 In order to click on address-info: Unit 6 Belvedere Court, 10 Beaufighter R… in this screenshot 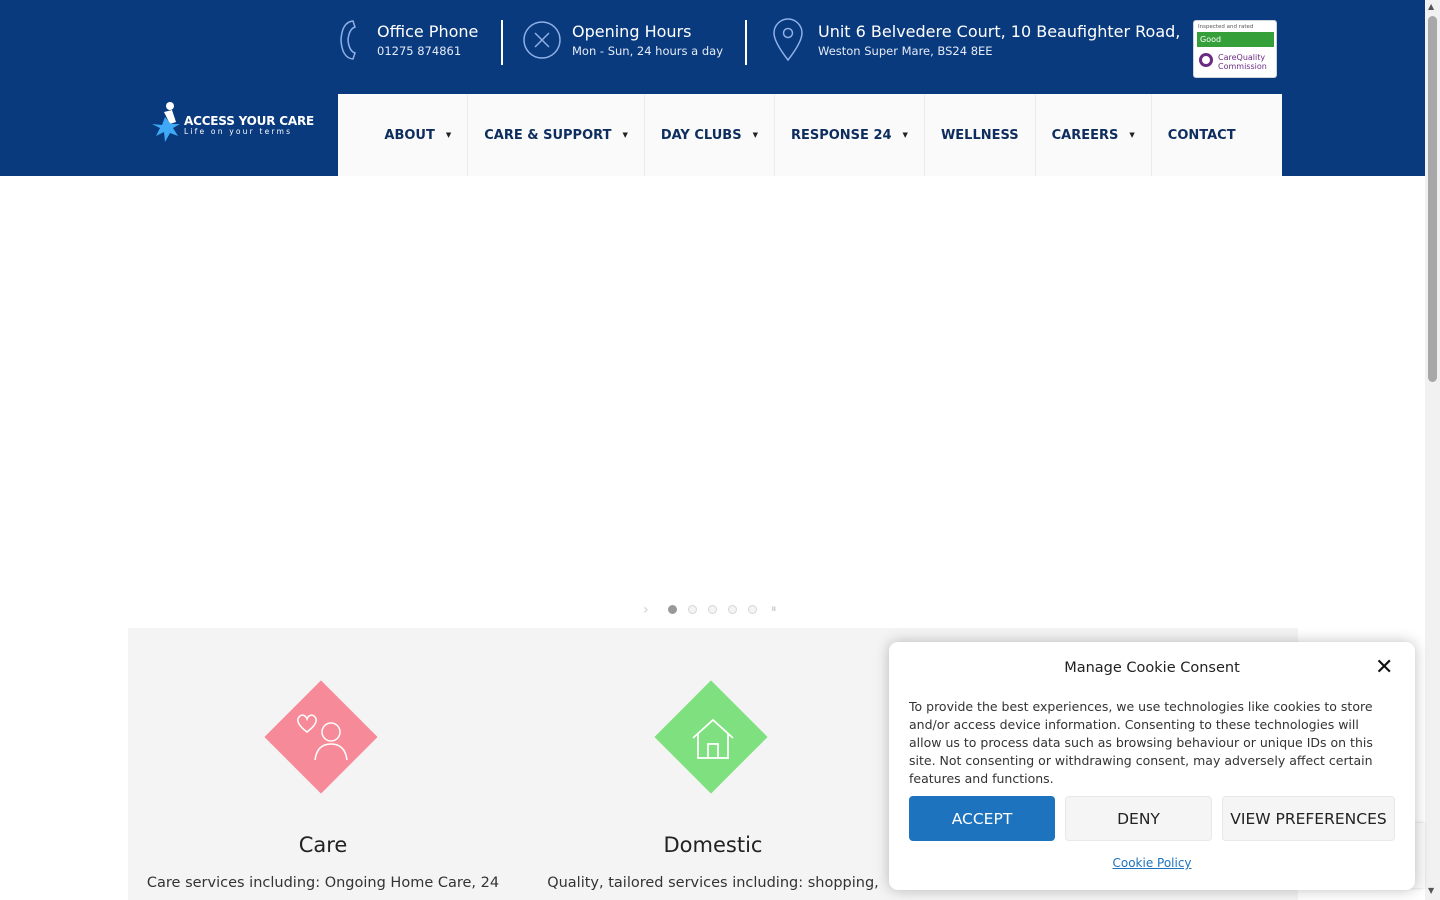, I will do `click(977, 42)`.